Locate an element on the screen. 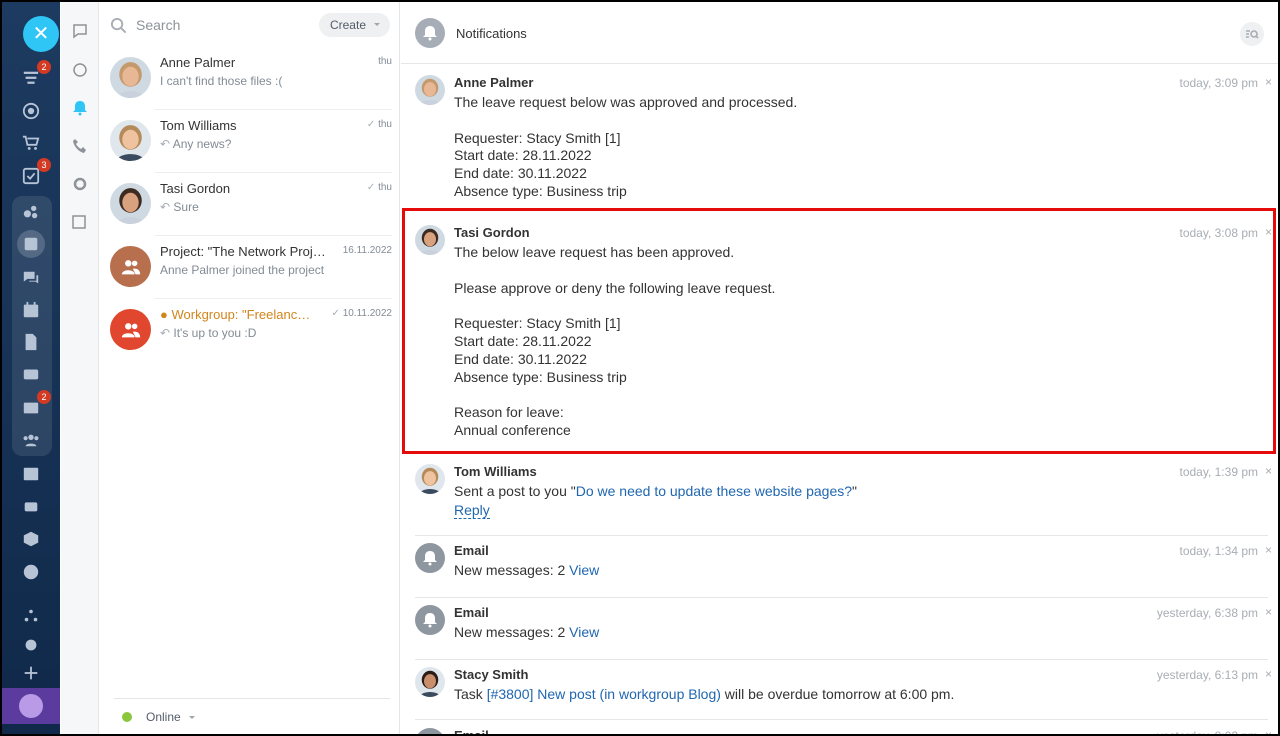 Image resolution: width=1280 pixels, height=736 pixels. tasks-counter: 3 is located at coordinates (44, 165).